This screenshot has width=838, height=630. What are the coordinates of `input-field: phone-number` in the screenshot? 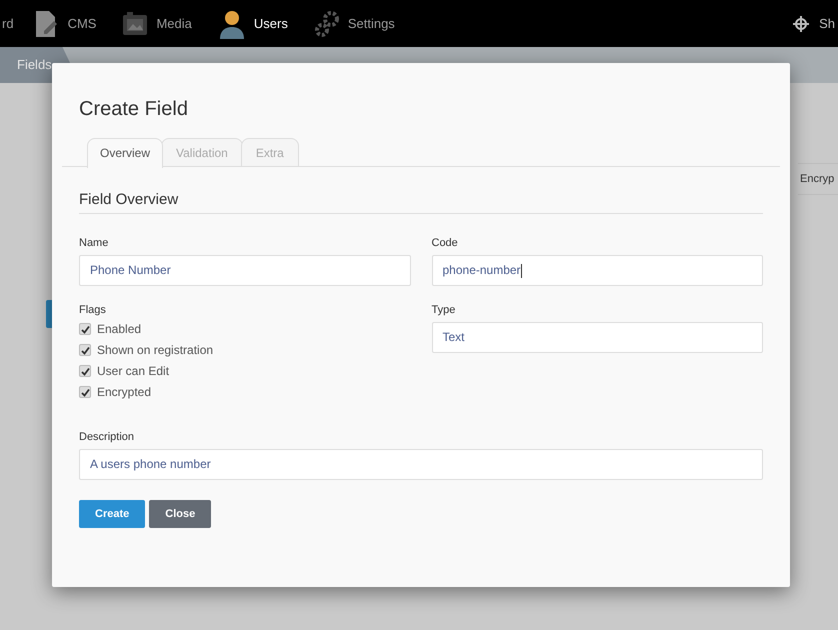 It's located at (597, 270).